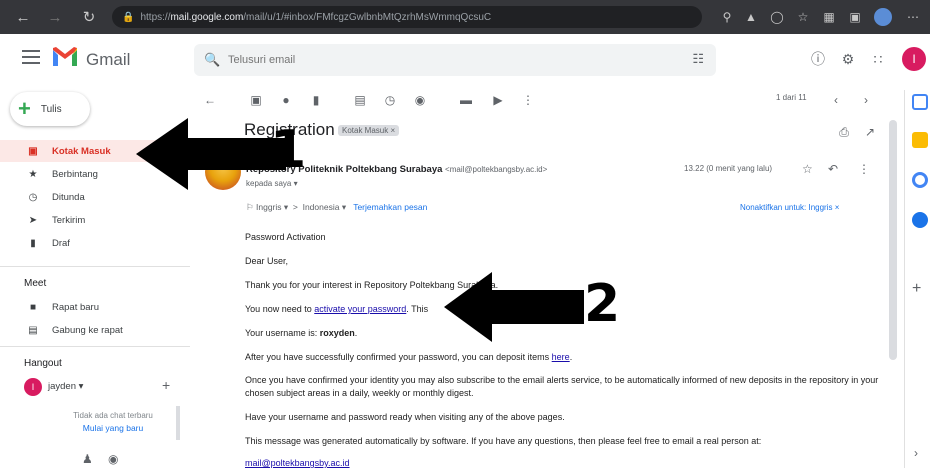 Image resolution: width=930 pixels, height=468 pixels. What do you see at coordinates (285, 237) in the screenshot?
I see `body-heading: Password Activation` at bounding box center [285, 237].